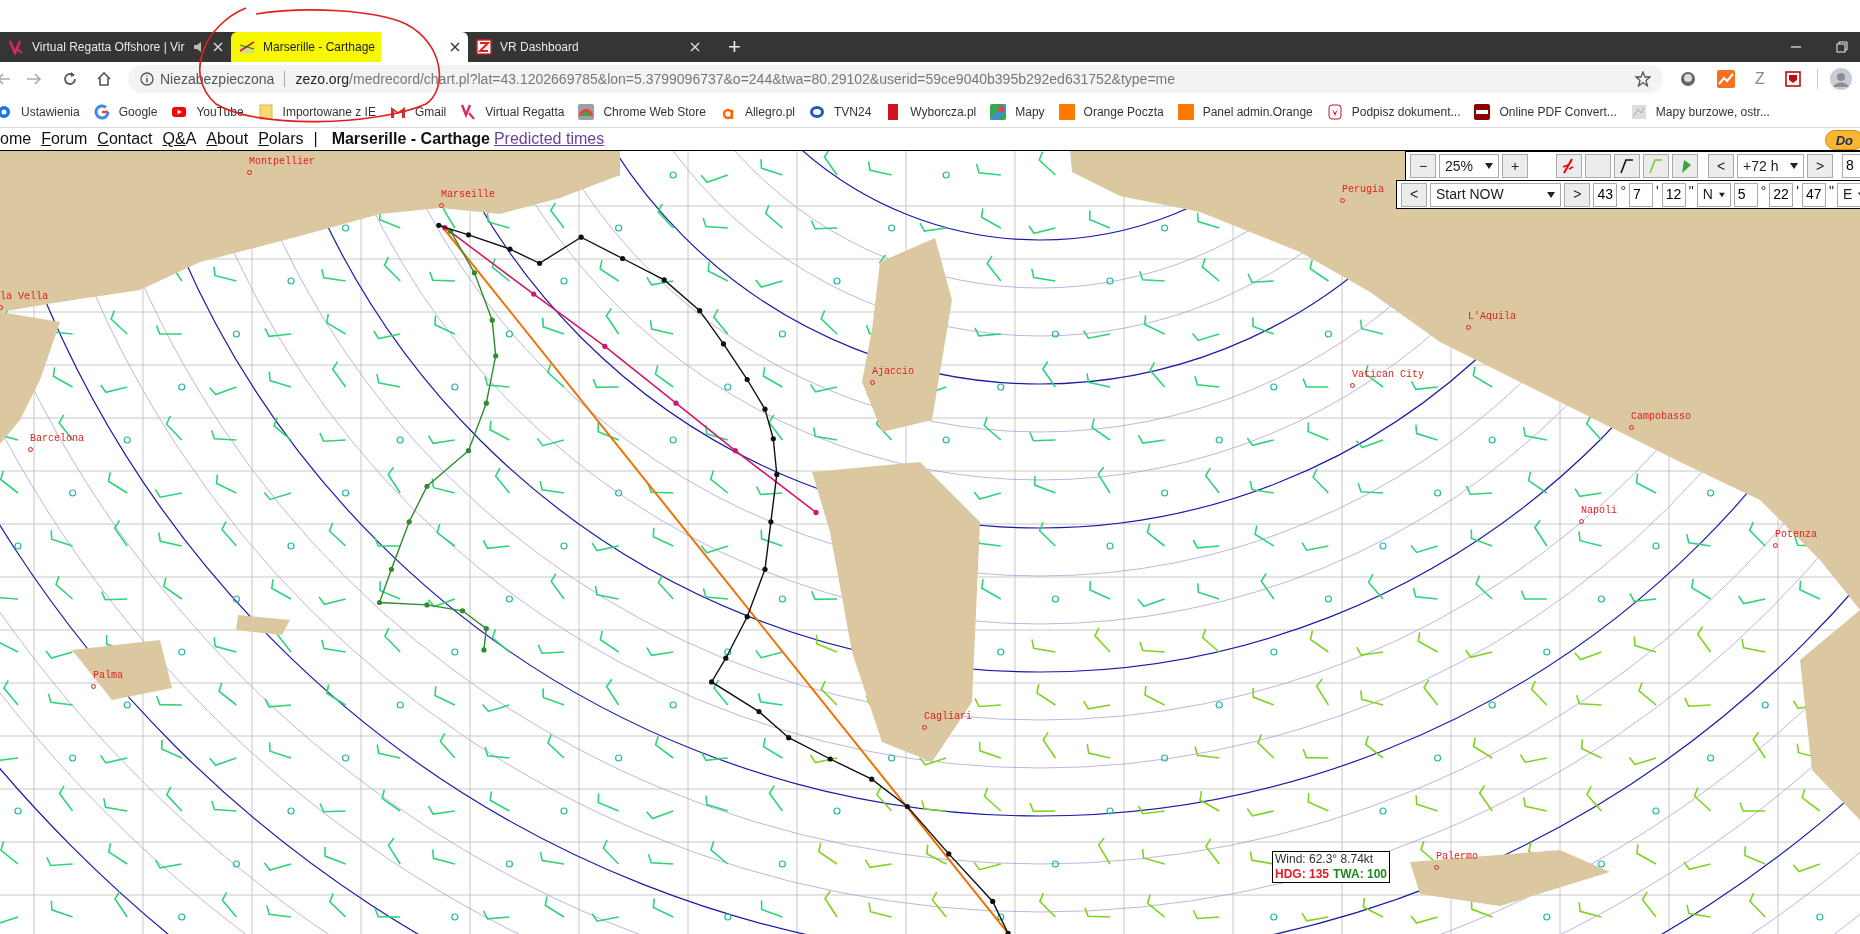 This screenshot has width=1860, height=934. Describe the element at coordinates (840, 111) in the screenshot. I see `bookmark: TVN24` at that location.